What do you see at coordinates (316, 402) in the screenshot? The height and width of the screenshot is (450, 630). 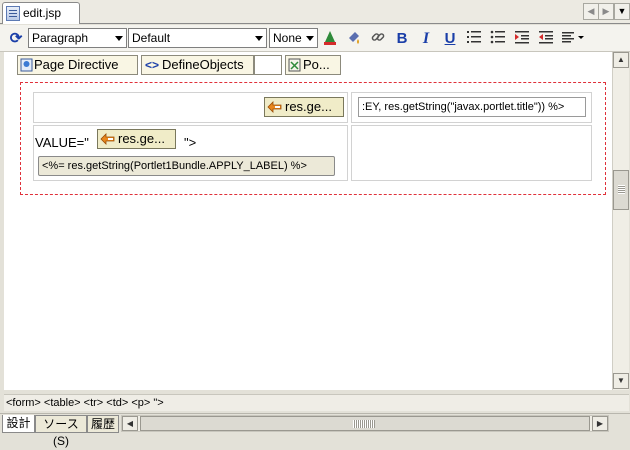 I see `tag-path-bar: <form> <table> <tr> <td> <p> ">` at bounding box center [316, 402].